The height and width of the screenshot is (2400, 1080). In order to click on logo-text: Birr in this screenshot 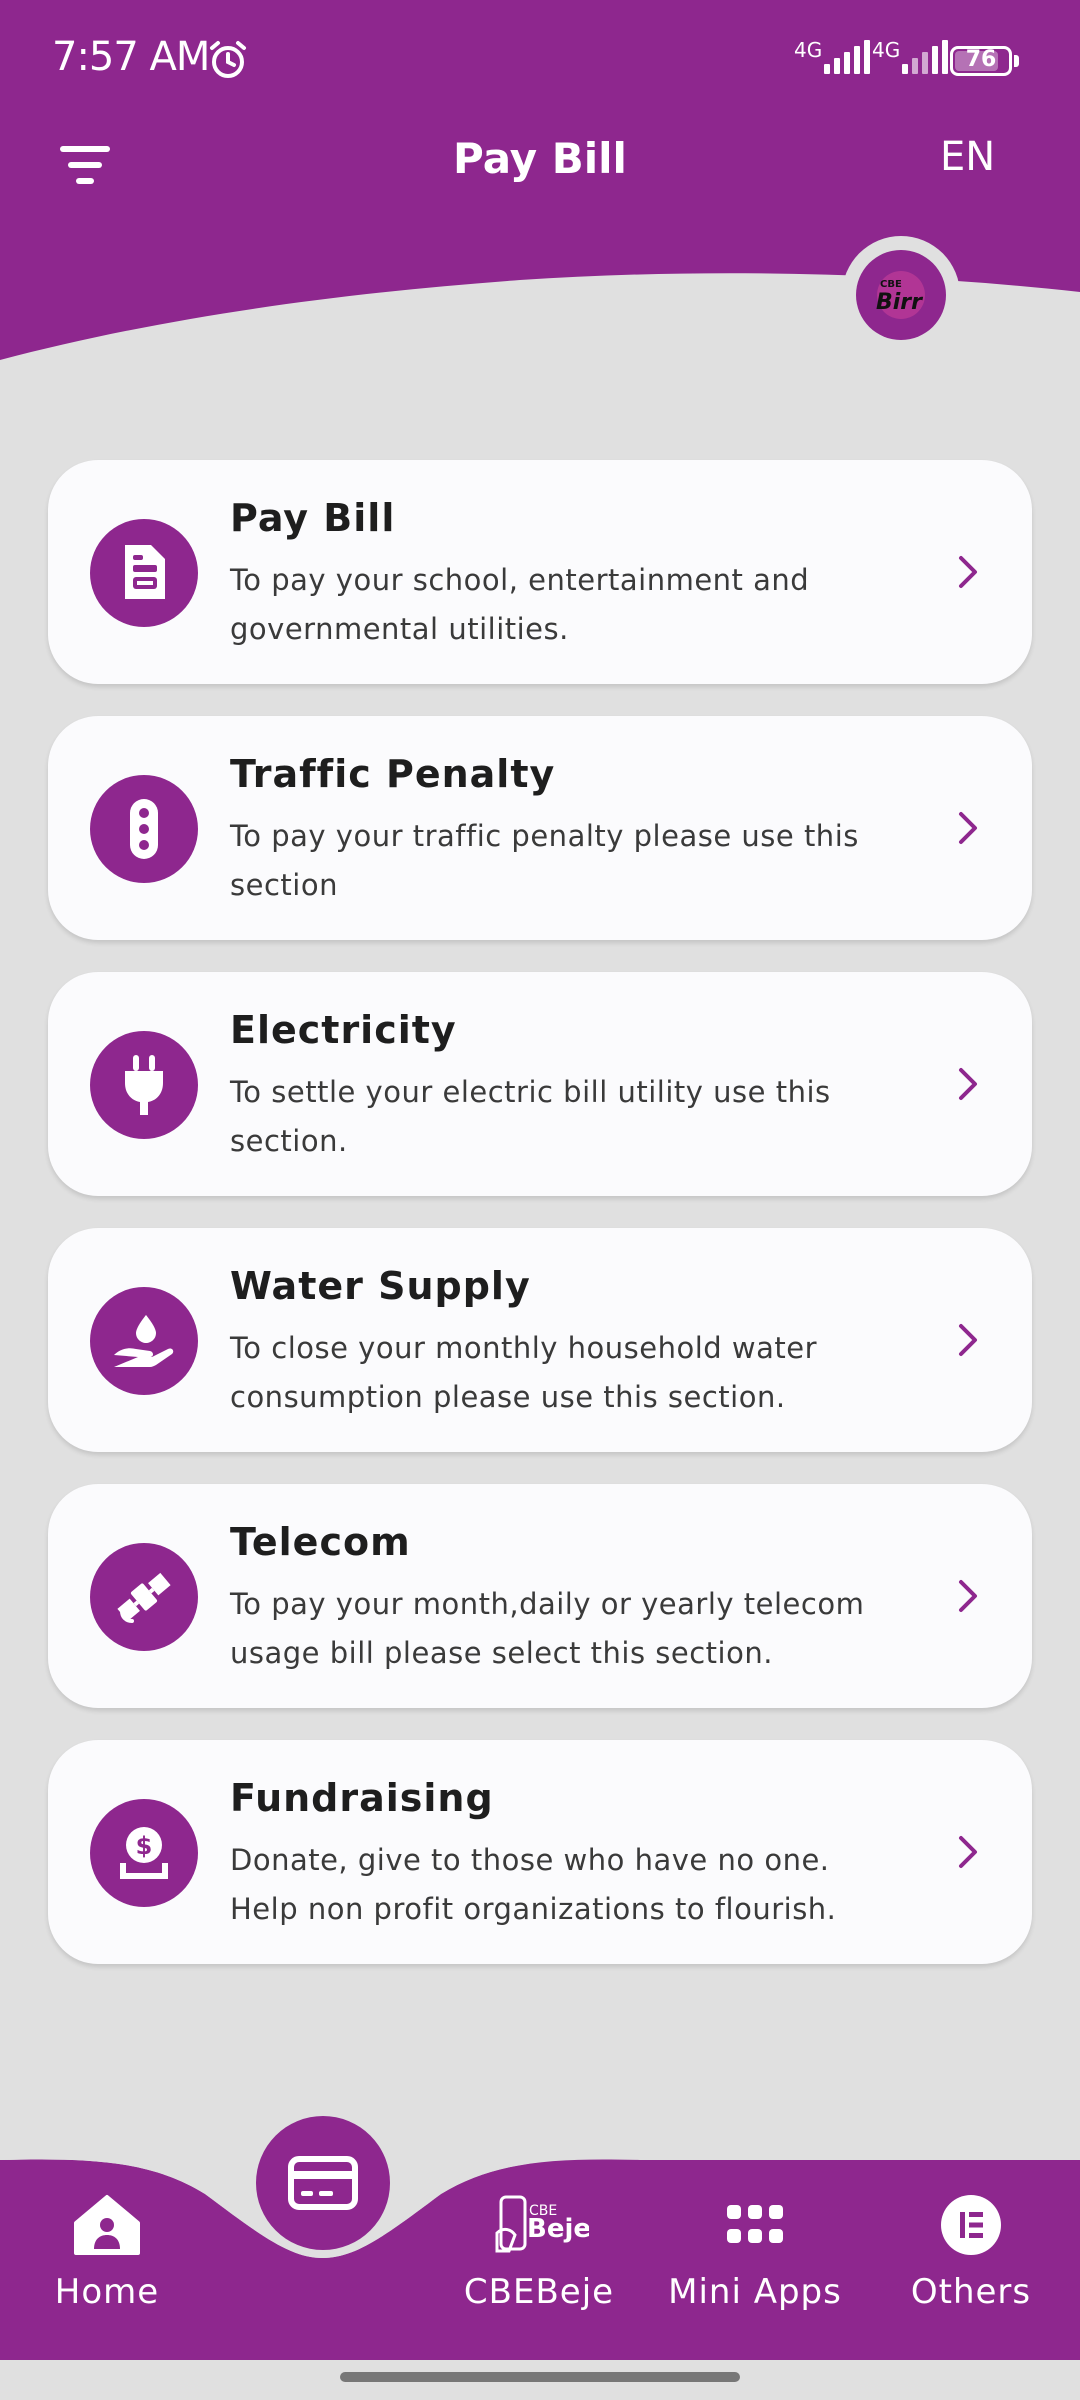, I will do `click(899, 302)`.